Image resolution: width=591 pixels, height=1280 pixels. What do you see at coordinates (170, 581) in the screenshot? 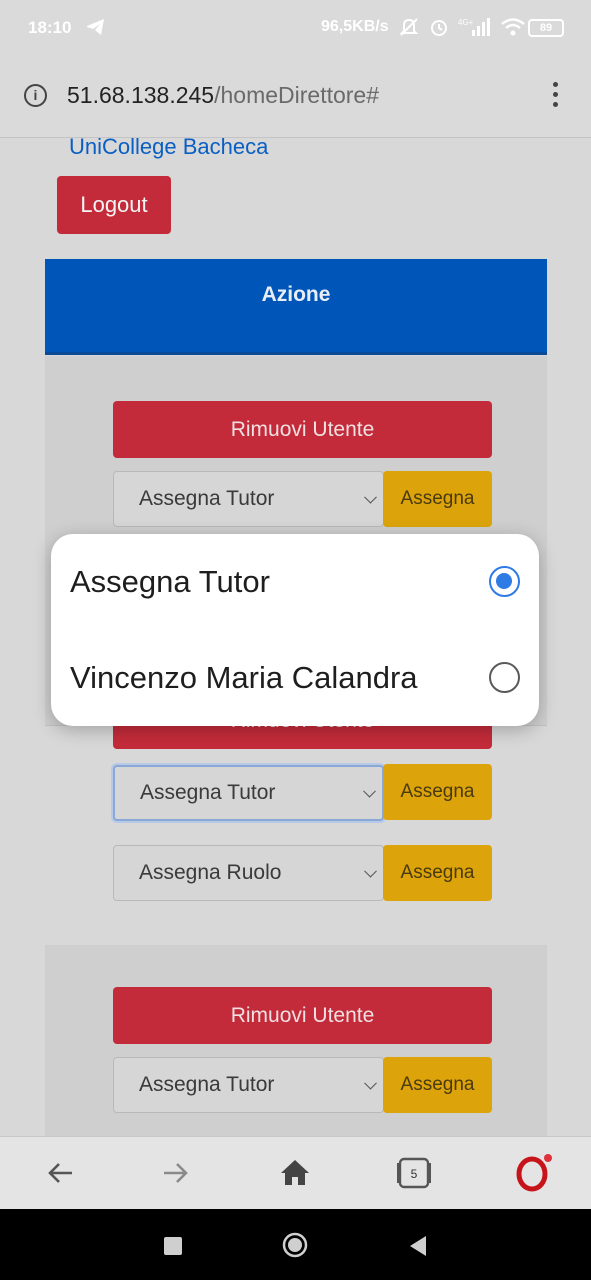
I see `option-label: Assegna Tutor` at bounding box center [170, 581].